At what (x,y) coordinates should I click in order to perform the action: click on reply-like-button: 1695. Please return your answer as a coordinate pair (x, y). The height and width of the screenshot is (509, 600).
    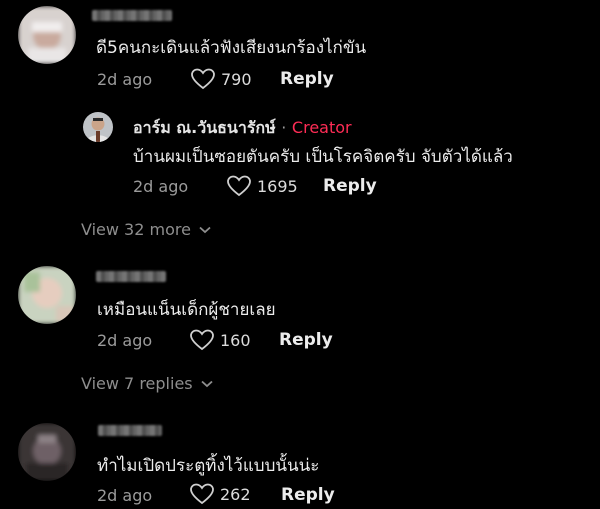
    Looking at the image, I should click on (262, 186).